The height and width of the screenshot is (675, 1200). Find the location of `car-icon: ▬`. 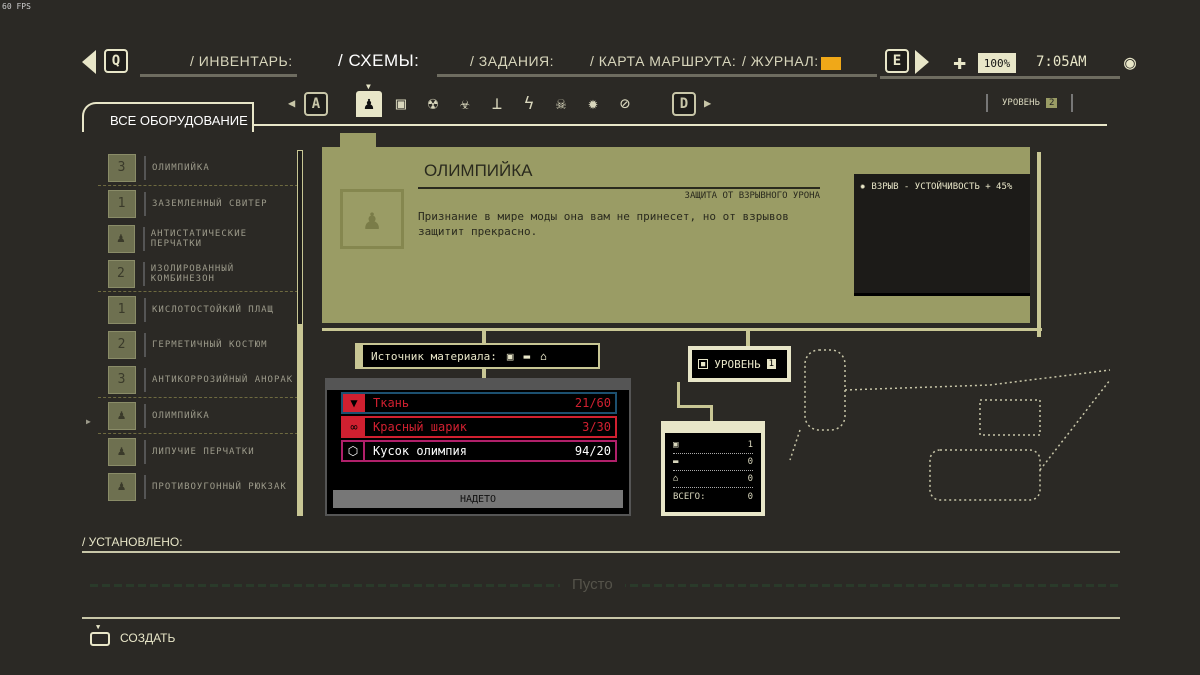

car-icon: ▬ is located at coordinates (527, 356).